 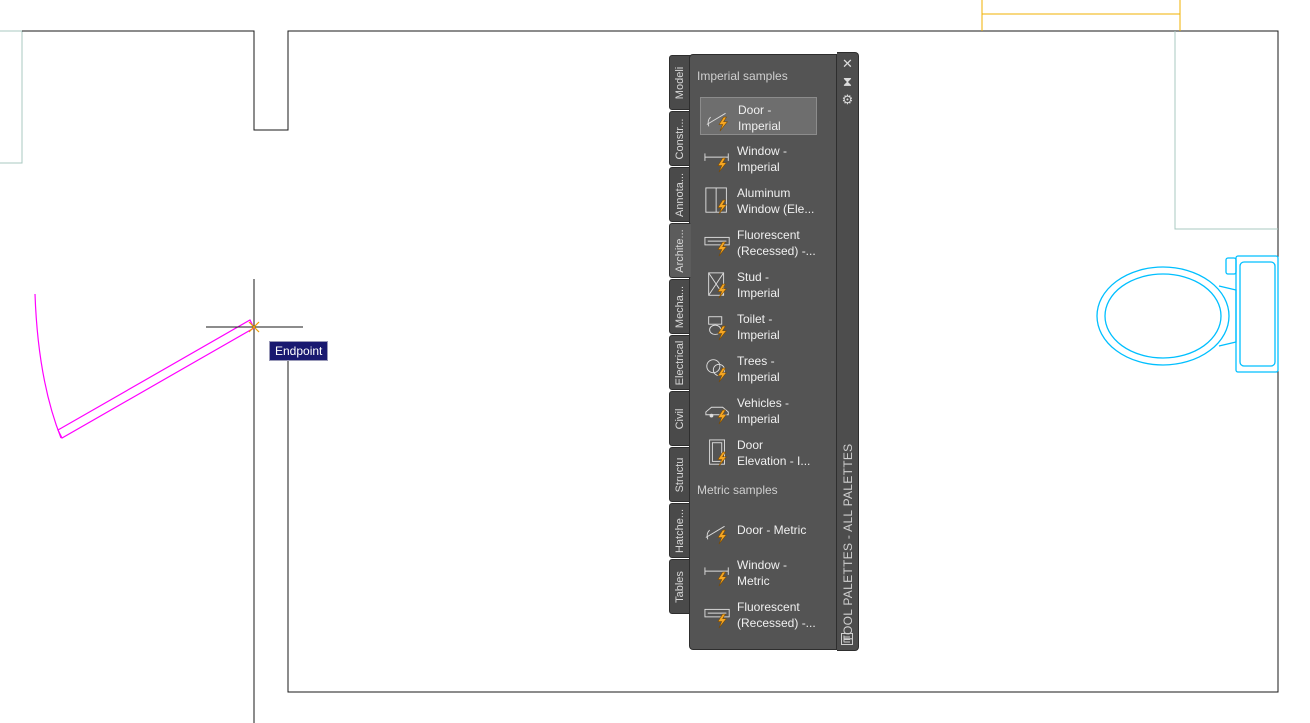 What do you see at coordinates (753, 277) in the screenshot?
I see `tool-label-line1: Stud -` at bounding box center [753, 277].